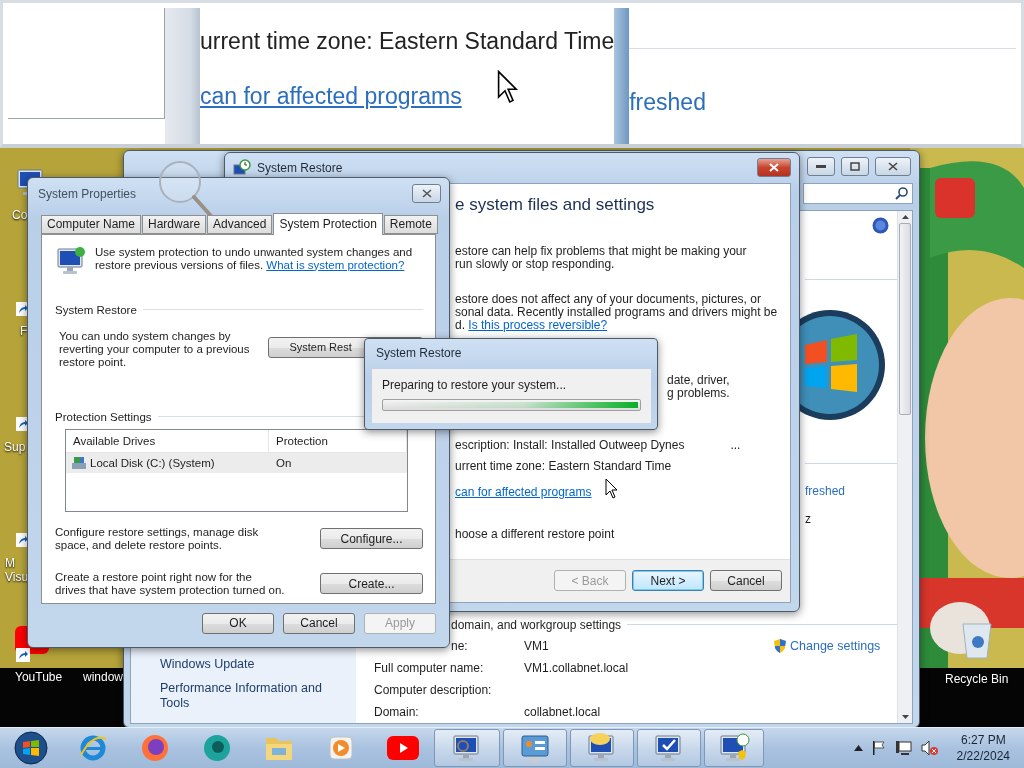 This screenshot has width=1024, height=768. I want to click on paragraph: estore does not affect any of your documents, pictures, or sonal data. Recently installed programs and drivers might be d. Is this process reversible?, so click(617, 312).